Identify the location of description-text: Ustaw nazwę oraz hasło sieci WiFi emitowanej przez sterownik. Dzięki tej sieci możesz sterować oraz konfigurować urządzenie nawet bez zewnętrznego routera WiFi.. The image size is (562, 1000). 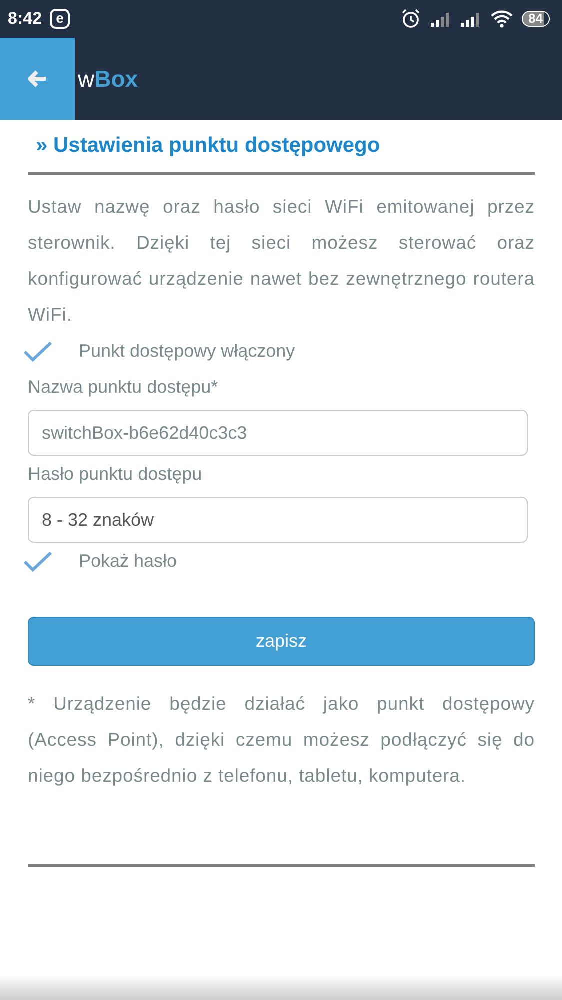
(281, 261).